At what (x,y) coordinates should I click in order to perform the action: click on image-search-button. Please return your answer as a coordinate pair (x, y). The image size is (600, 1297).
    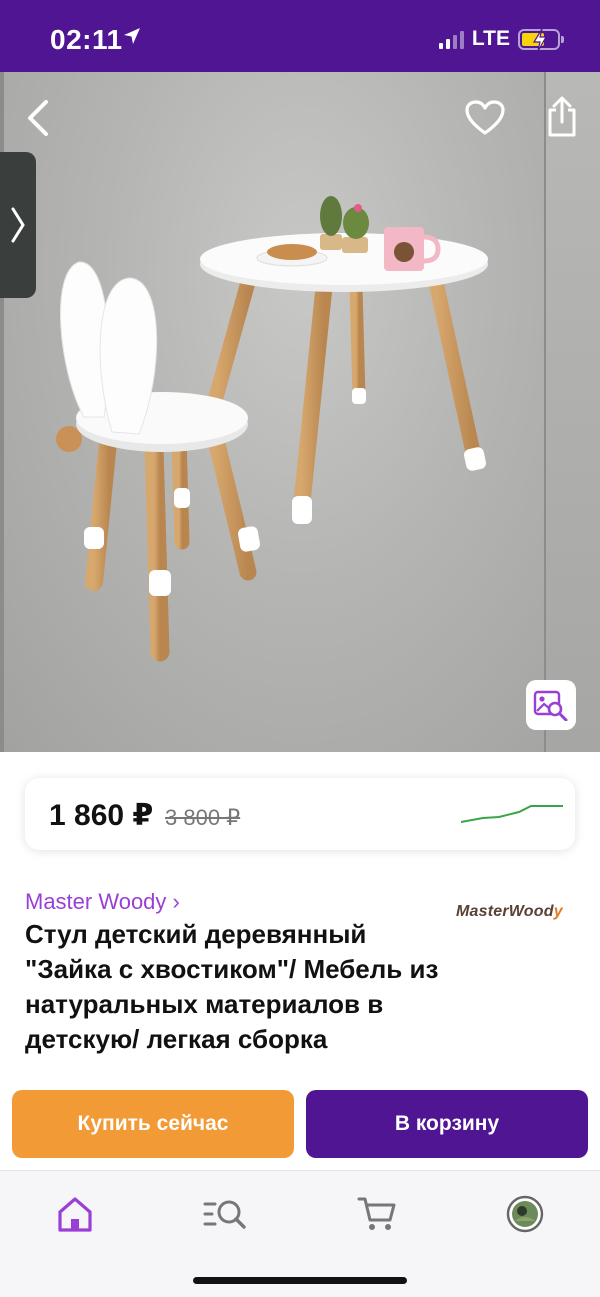
    Looking at the image, I should click on (551, 705).